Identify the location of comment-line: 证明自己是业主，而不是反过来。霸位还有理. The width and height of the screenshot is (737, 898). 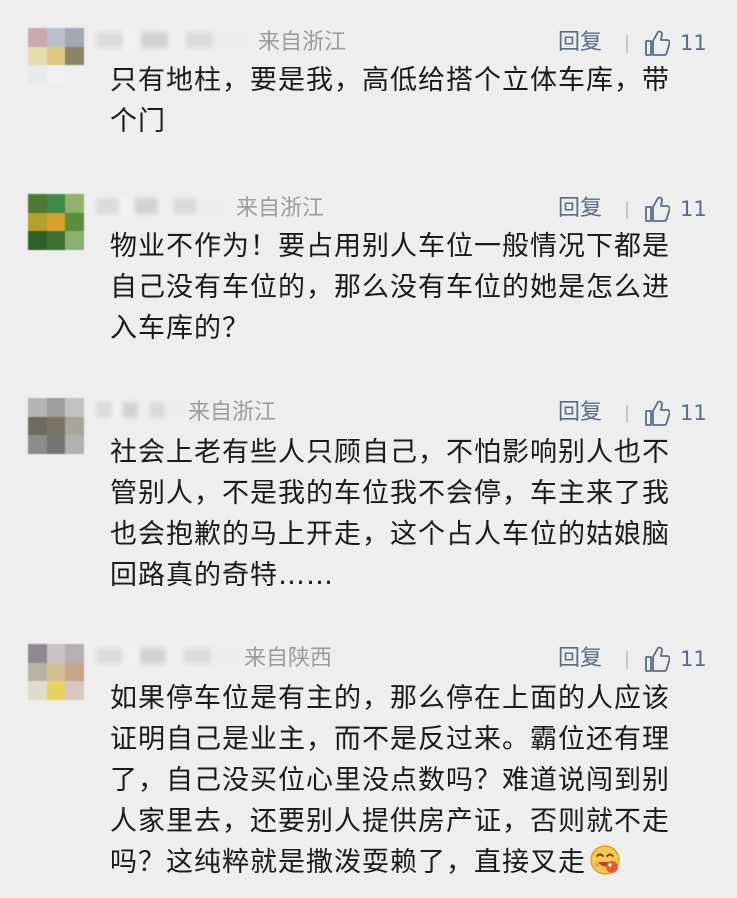
(390, 739).